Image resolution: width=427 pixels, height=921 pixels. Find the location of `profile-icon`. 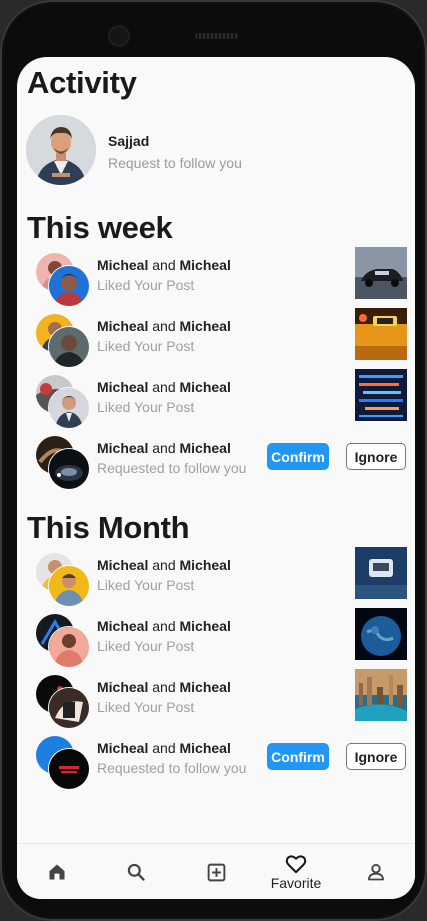

profile-icon is located at coordinates (376, 872).